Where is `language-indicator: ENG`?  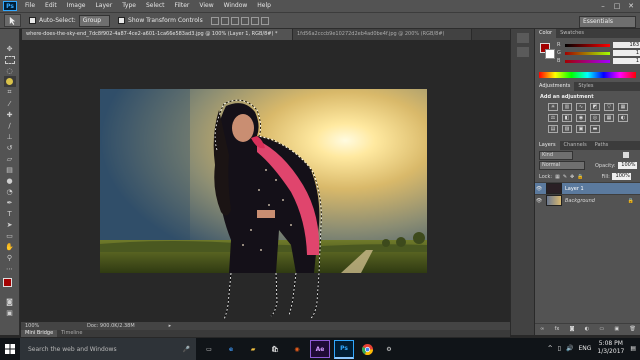
language-indicator: ENG is located at coordinates (584, 348).